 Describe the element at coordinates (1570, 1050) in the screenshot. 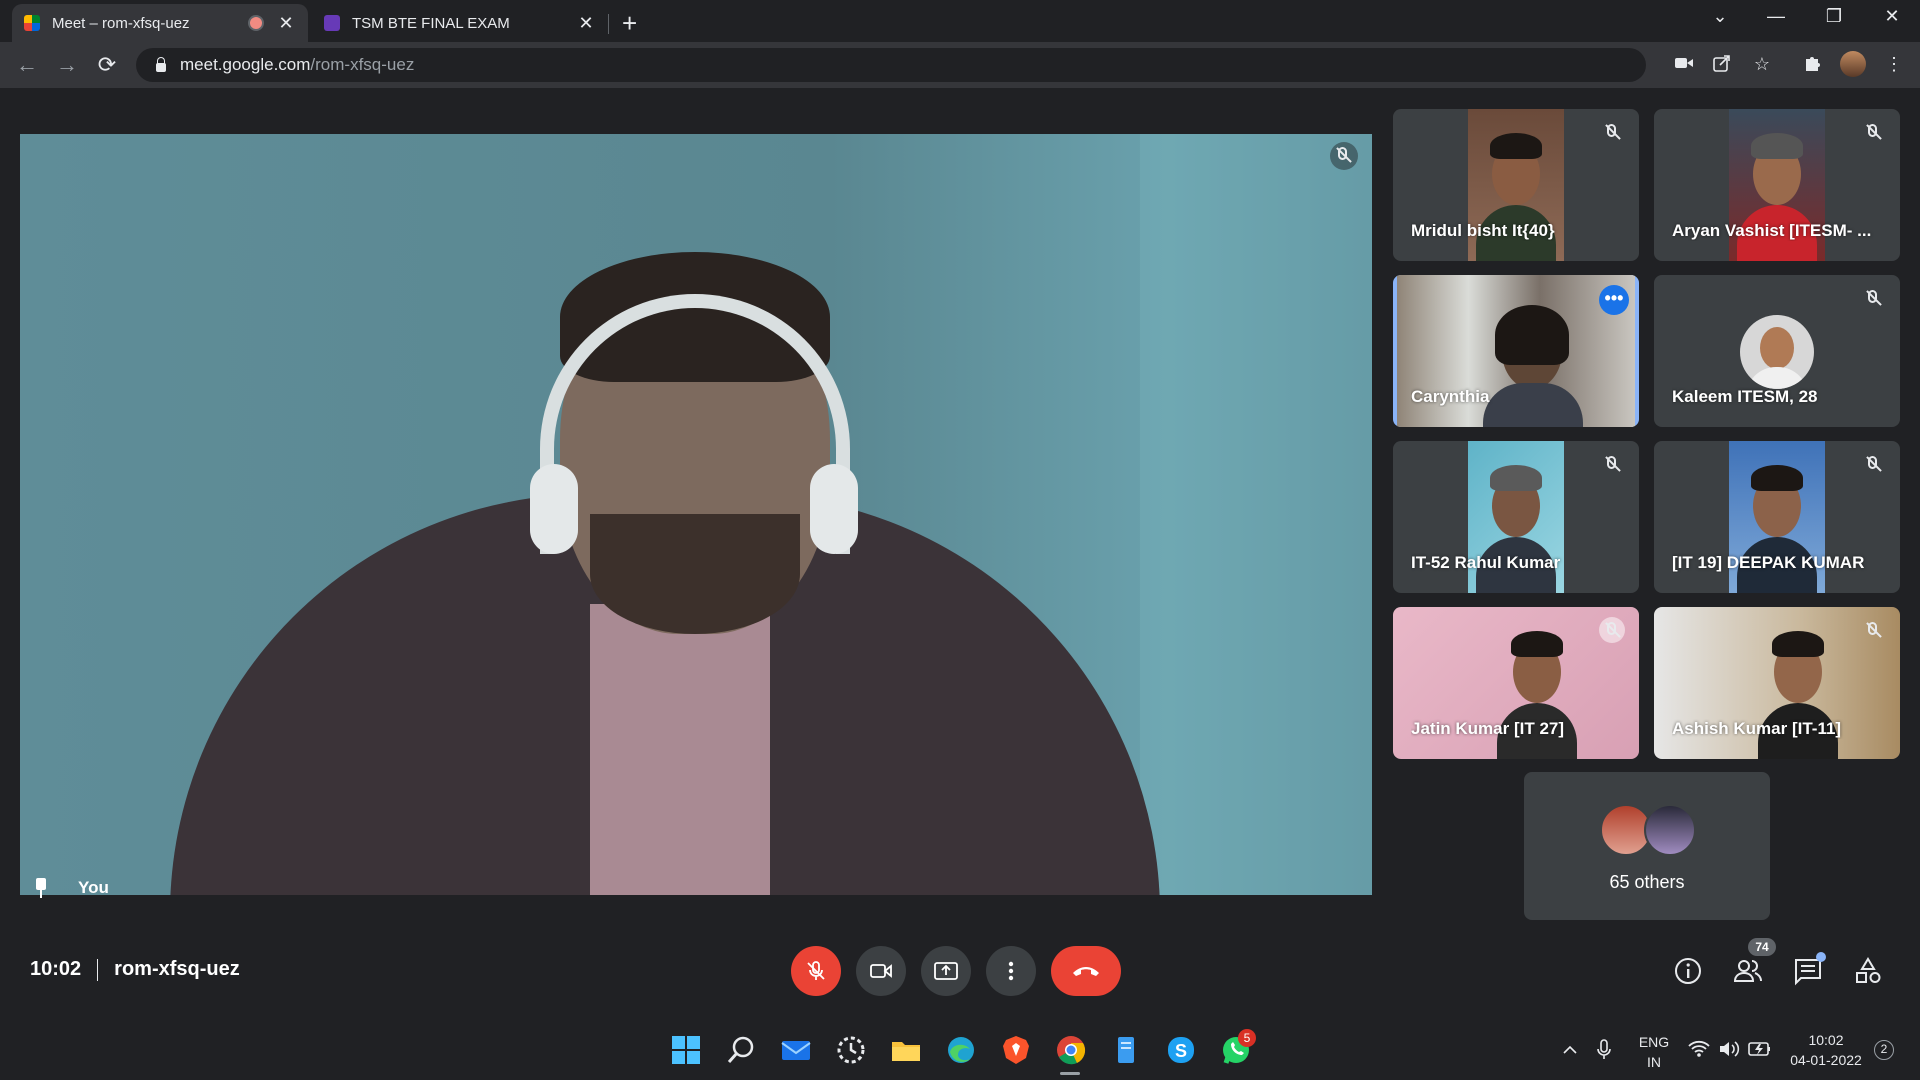

I see `show-hidden-icons-chevron-icon` at that location.